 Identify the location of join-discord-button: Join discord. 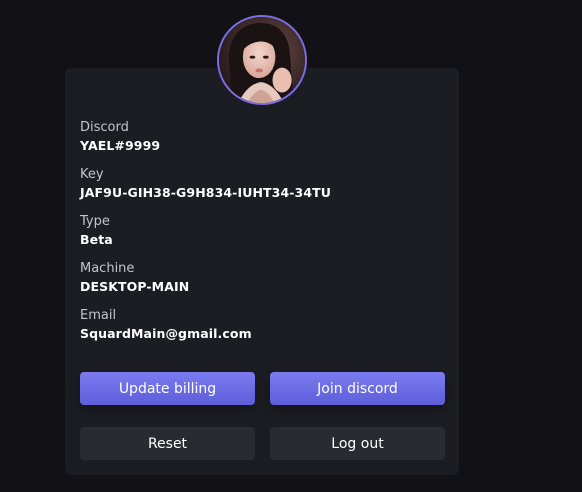
(357, 388).